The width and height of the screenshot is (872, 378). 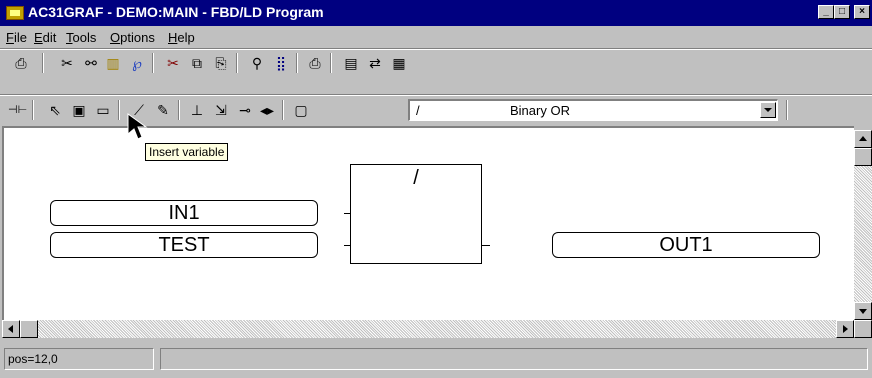 I want to click on compile-icon: ▤, so click(x=351, y=63).